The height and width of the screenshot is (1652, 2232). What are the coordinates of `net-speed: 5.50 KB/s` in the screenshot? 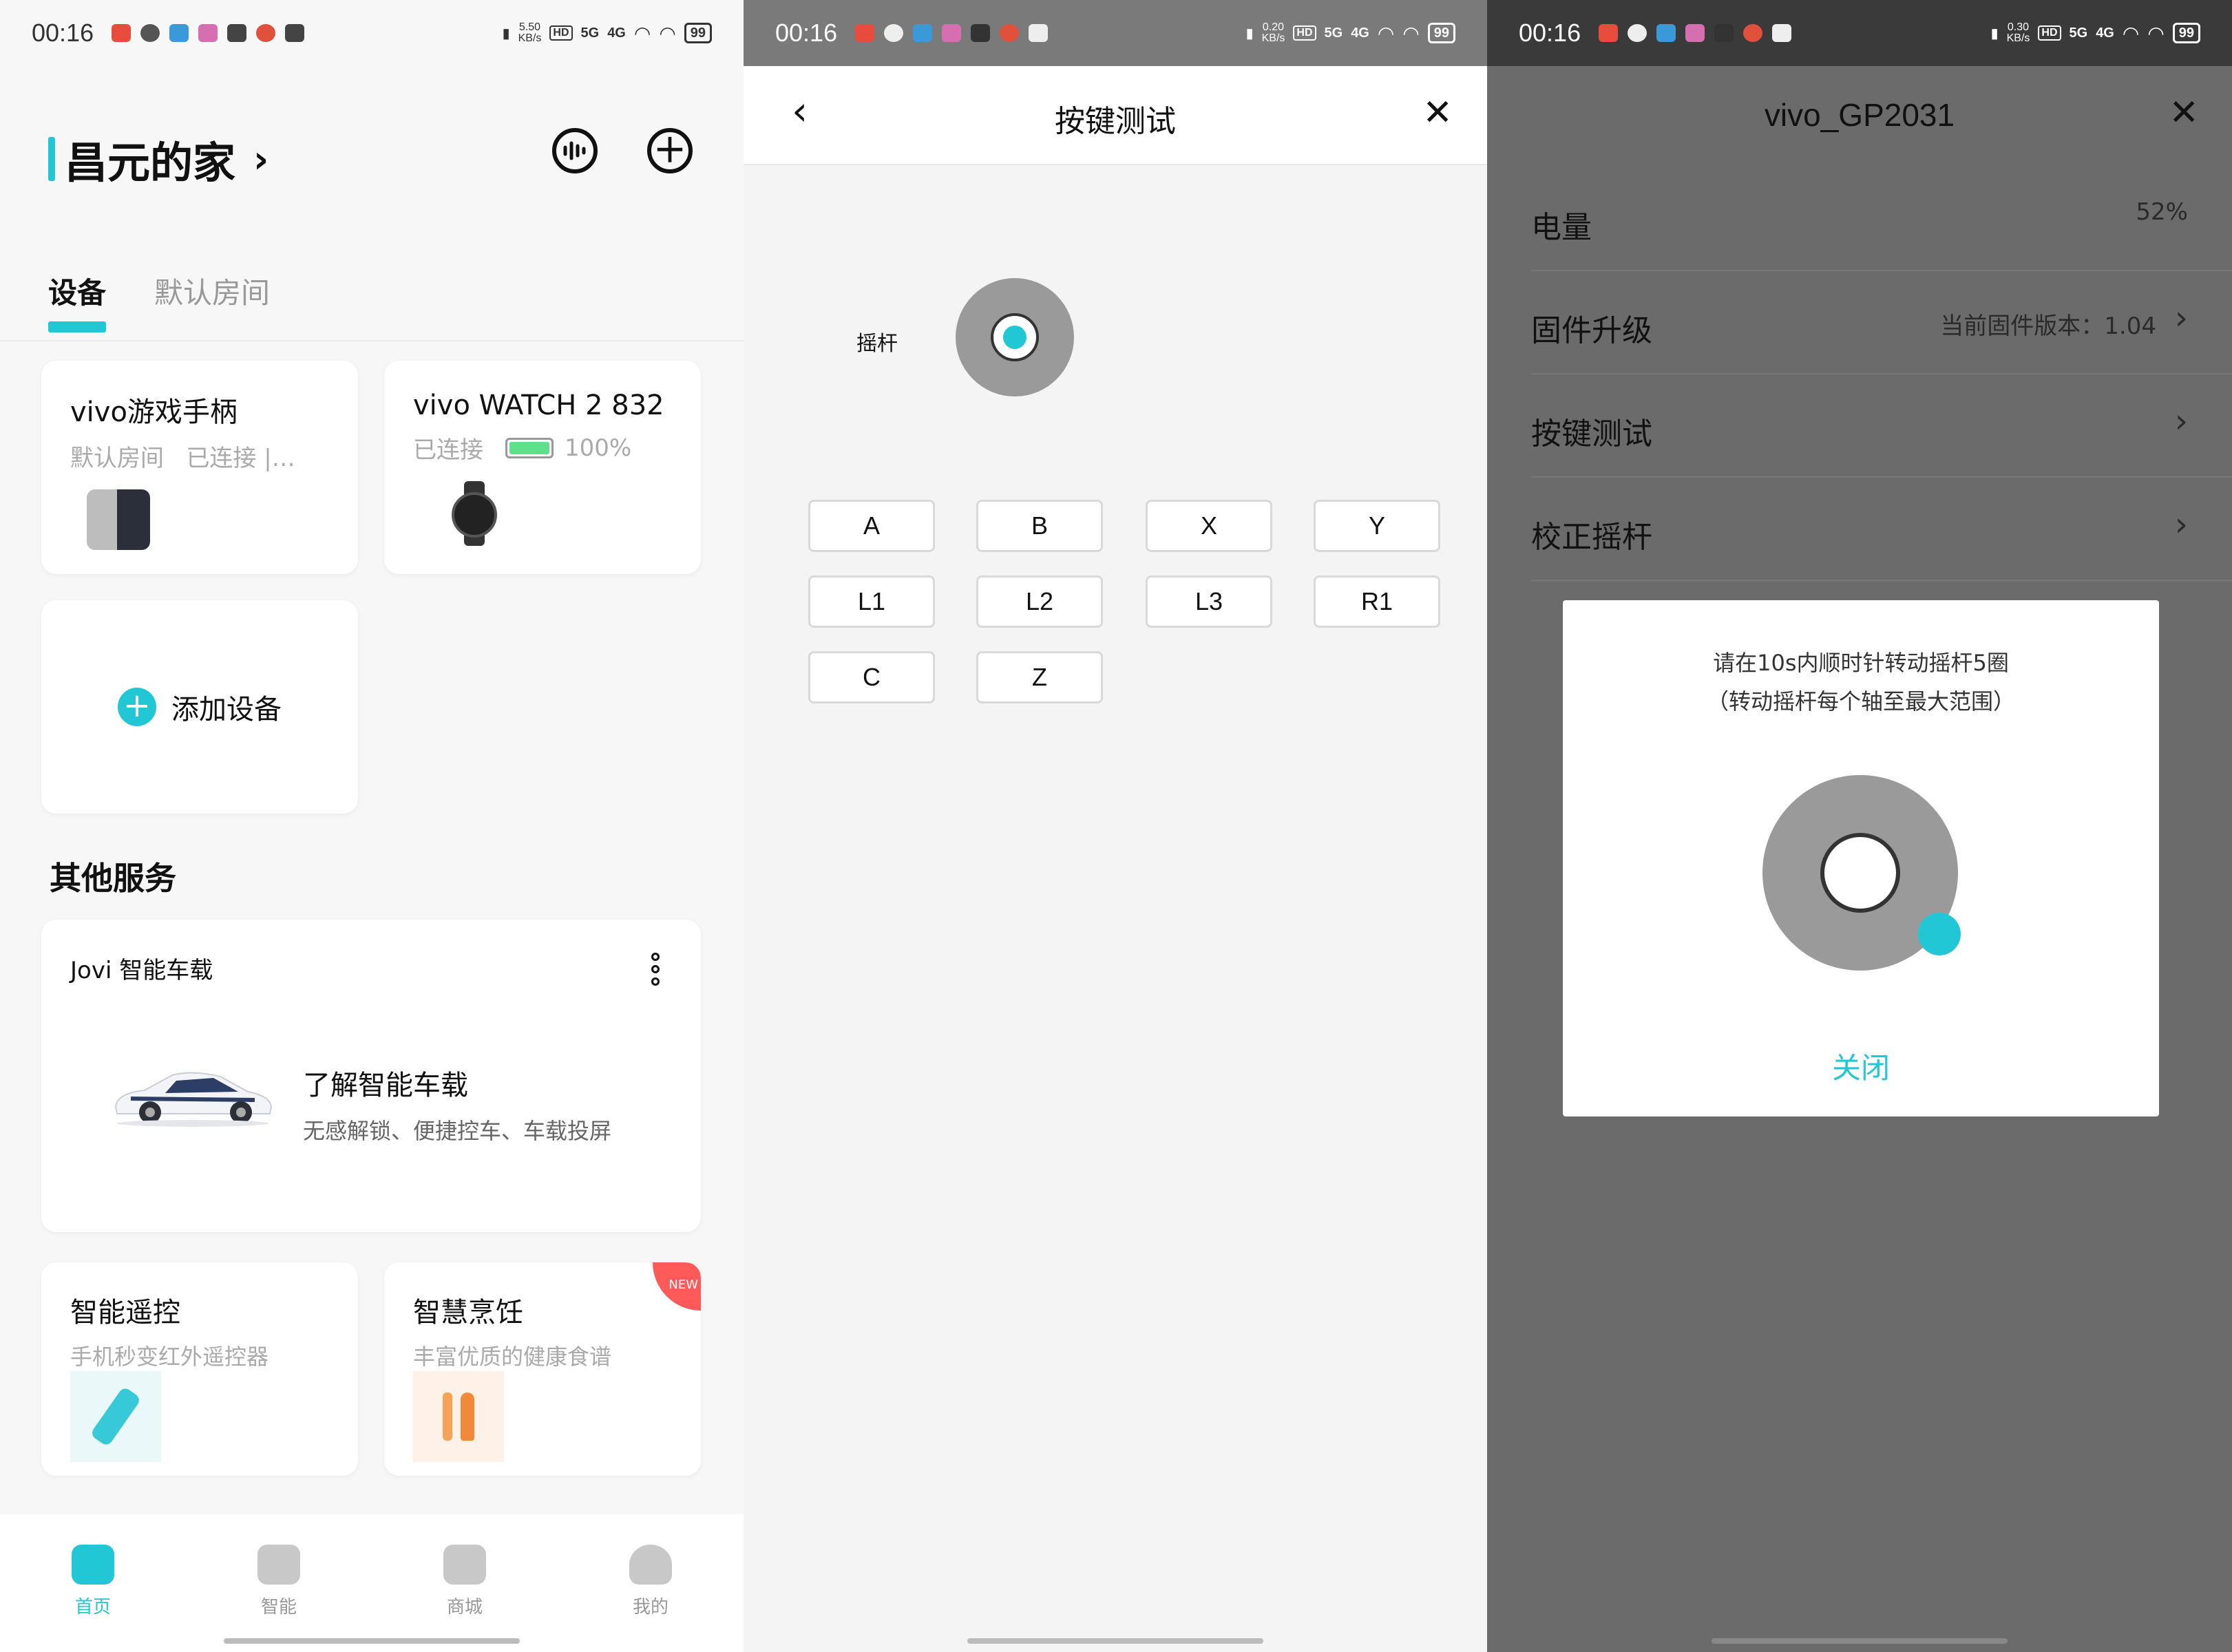 It's located at (530, 32).